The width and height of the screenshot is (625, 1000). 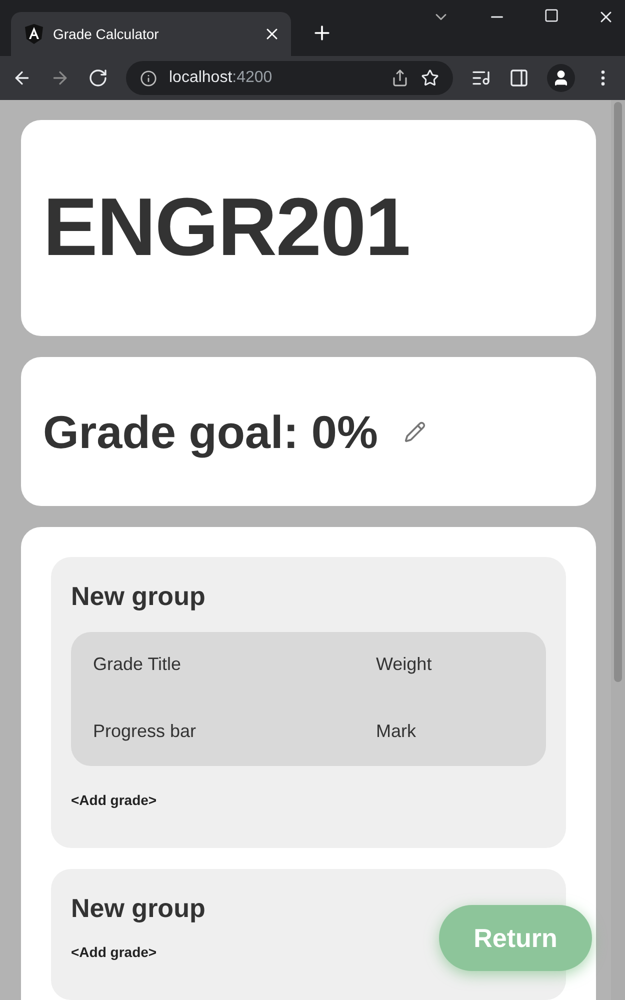 I want to click on maximize-icon, so click(x=551, y=15).